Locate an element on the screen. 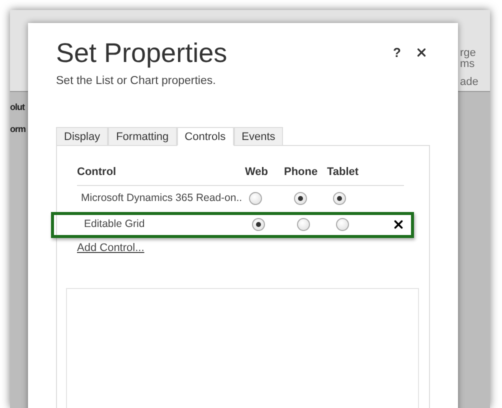 This screenshot has width=502, height=408. dialog-subtitle: Set the List or Chart properties. is located at coordinates (136, 81).